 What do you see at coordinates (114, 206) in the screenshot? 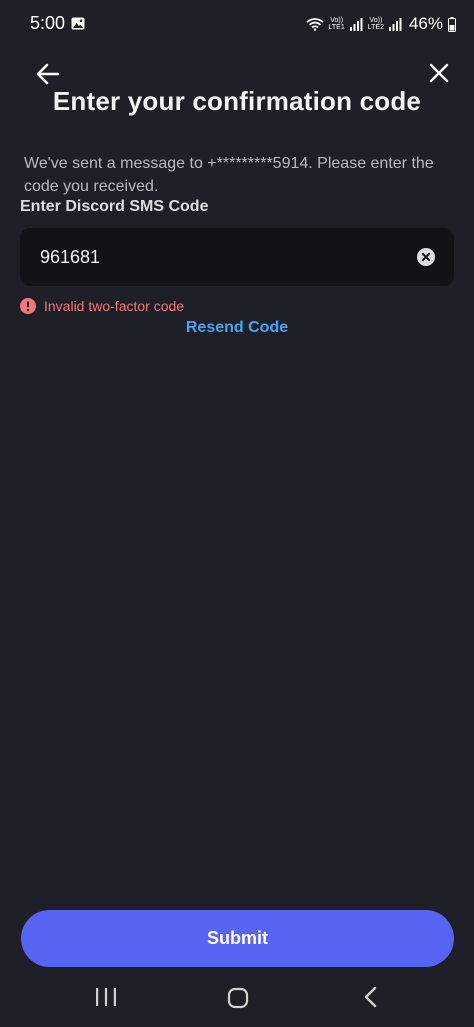
I see `sms-code-label: Enter Discord SMS Code` at bounding box center [114, 206].